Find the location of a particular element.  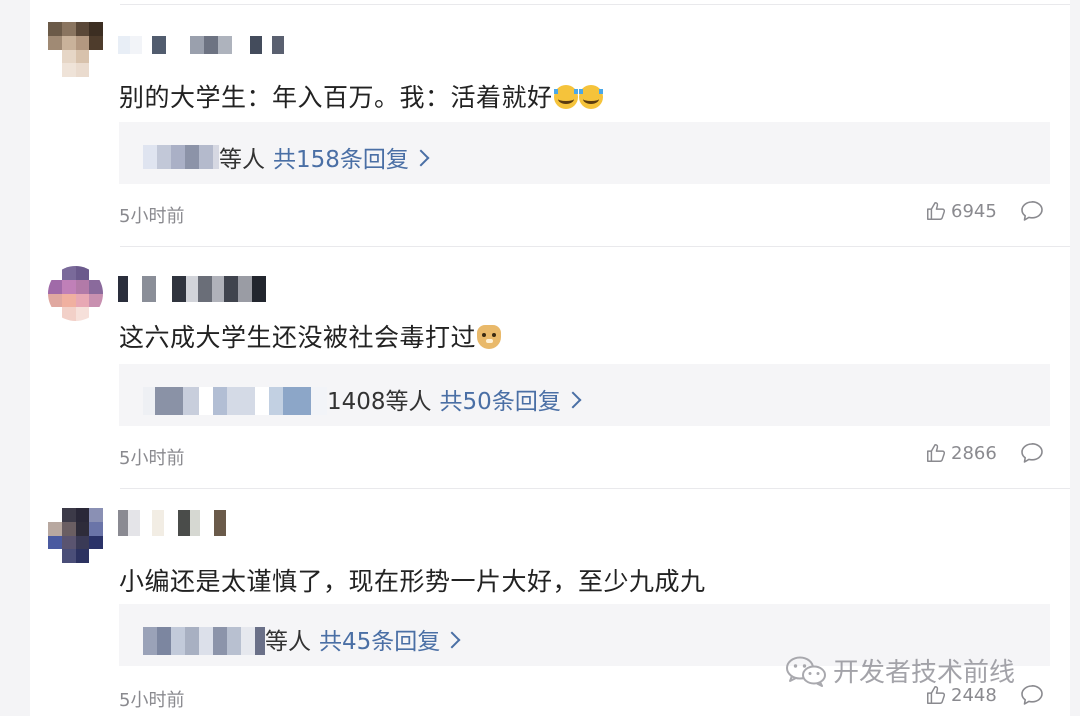

doge-emoji is located at coordinates (489, 337).